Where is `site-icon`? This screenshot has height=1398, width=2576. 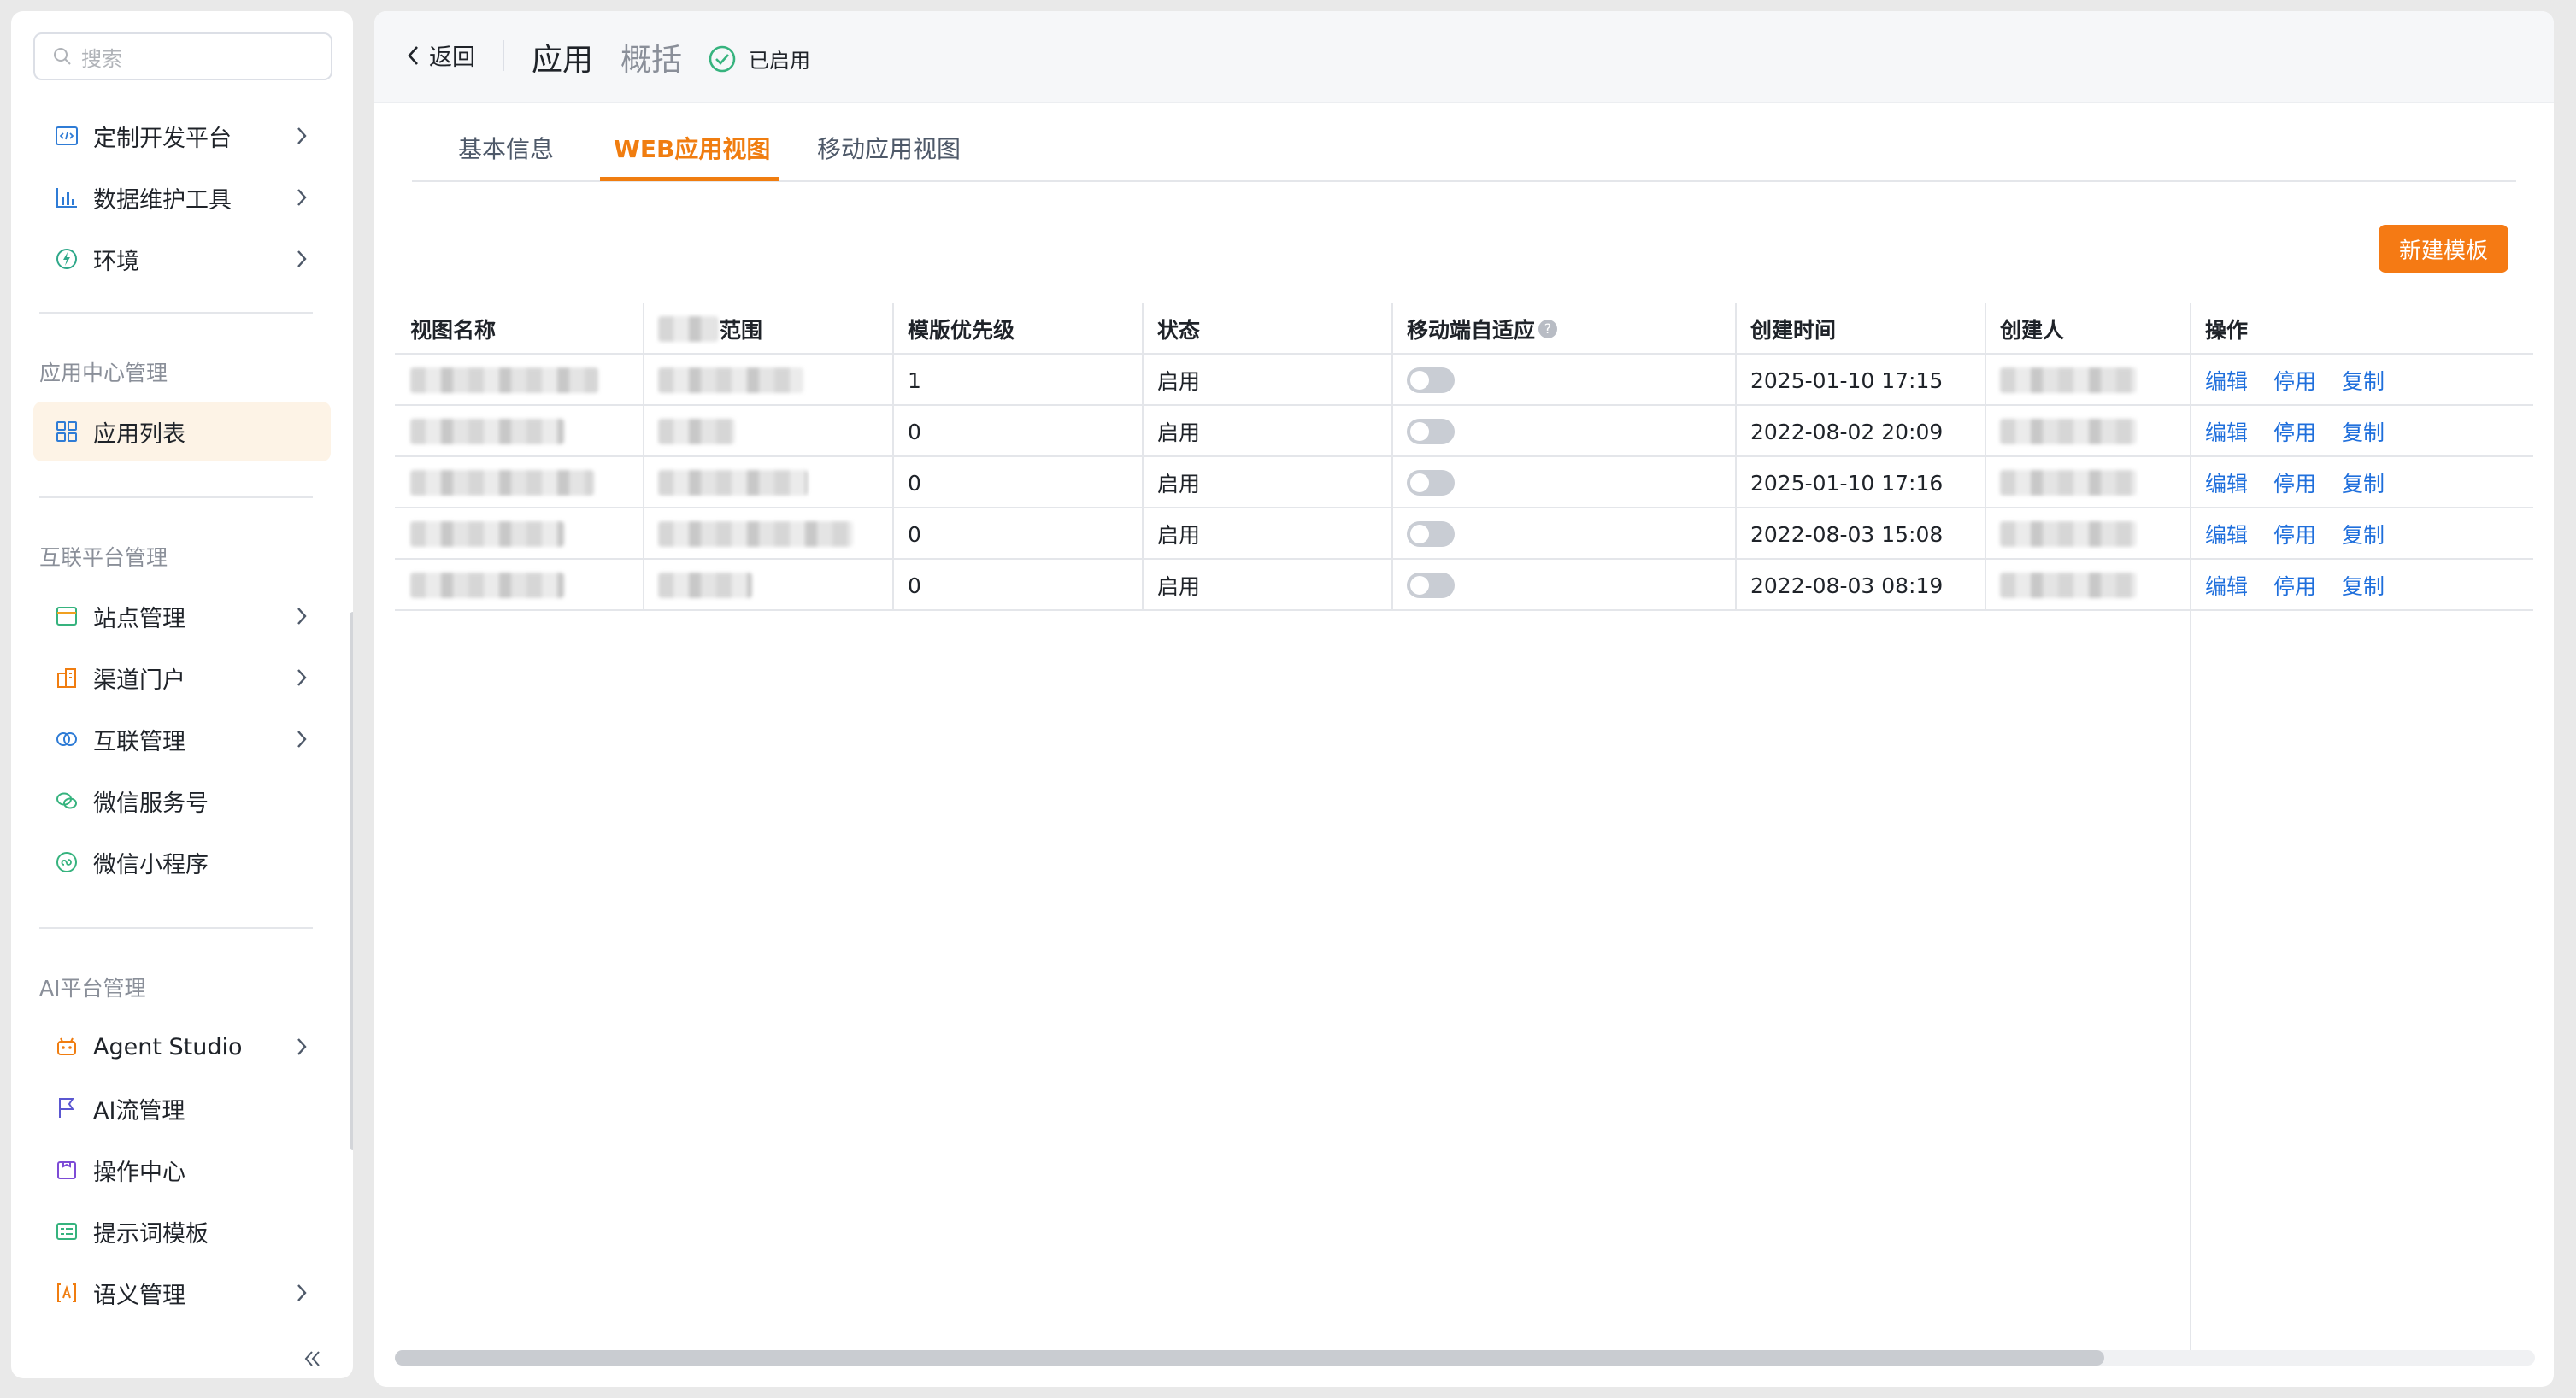
site-icon is located at coordinates (66, 616).